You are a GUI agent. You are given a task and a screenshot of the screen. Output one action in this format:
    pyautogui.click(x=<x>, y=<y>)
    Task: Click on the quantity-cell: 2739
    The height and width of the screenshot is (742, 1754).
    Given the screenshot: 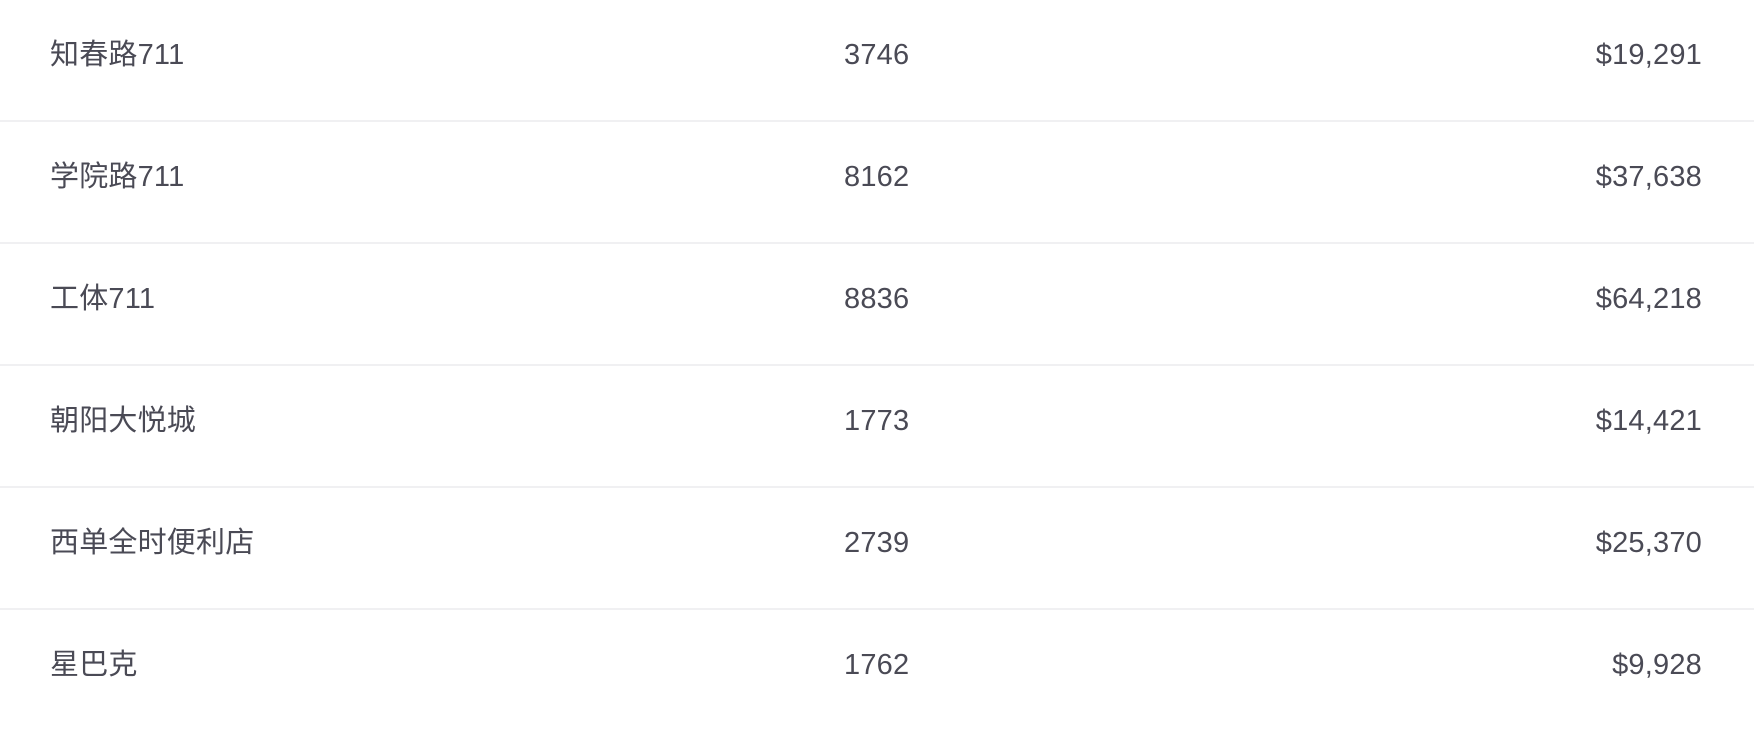 What is the action you would take?
    pyautogui.click(x=877, y=543)
    